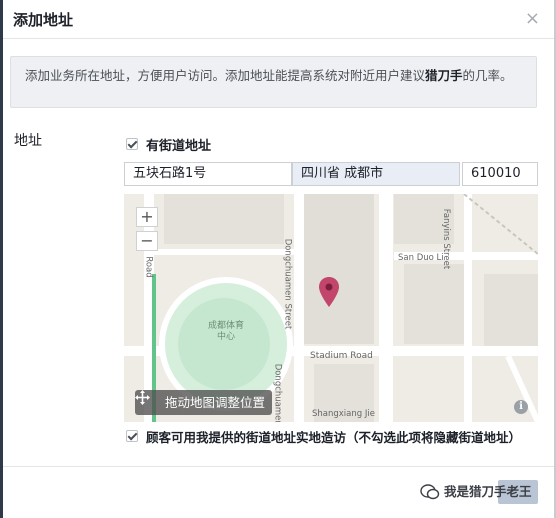  Describe the element at coordinates (278, 19) in the screenshot. I see `dialog-header: 添加地址 ×` at that location.